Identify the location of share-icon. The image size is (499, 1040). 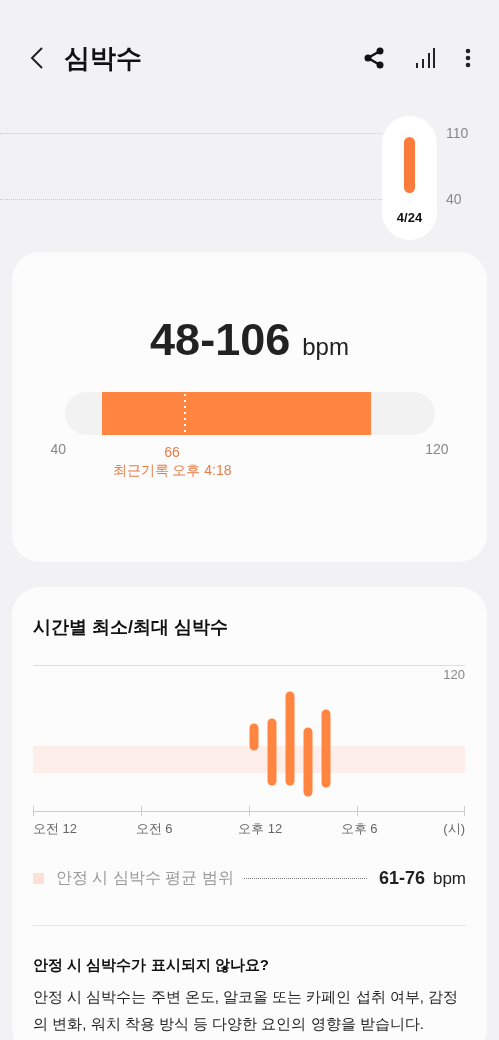
(374, 58).